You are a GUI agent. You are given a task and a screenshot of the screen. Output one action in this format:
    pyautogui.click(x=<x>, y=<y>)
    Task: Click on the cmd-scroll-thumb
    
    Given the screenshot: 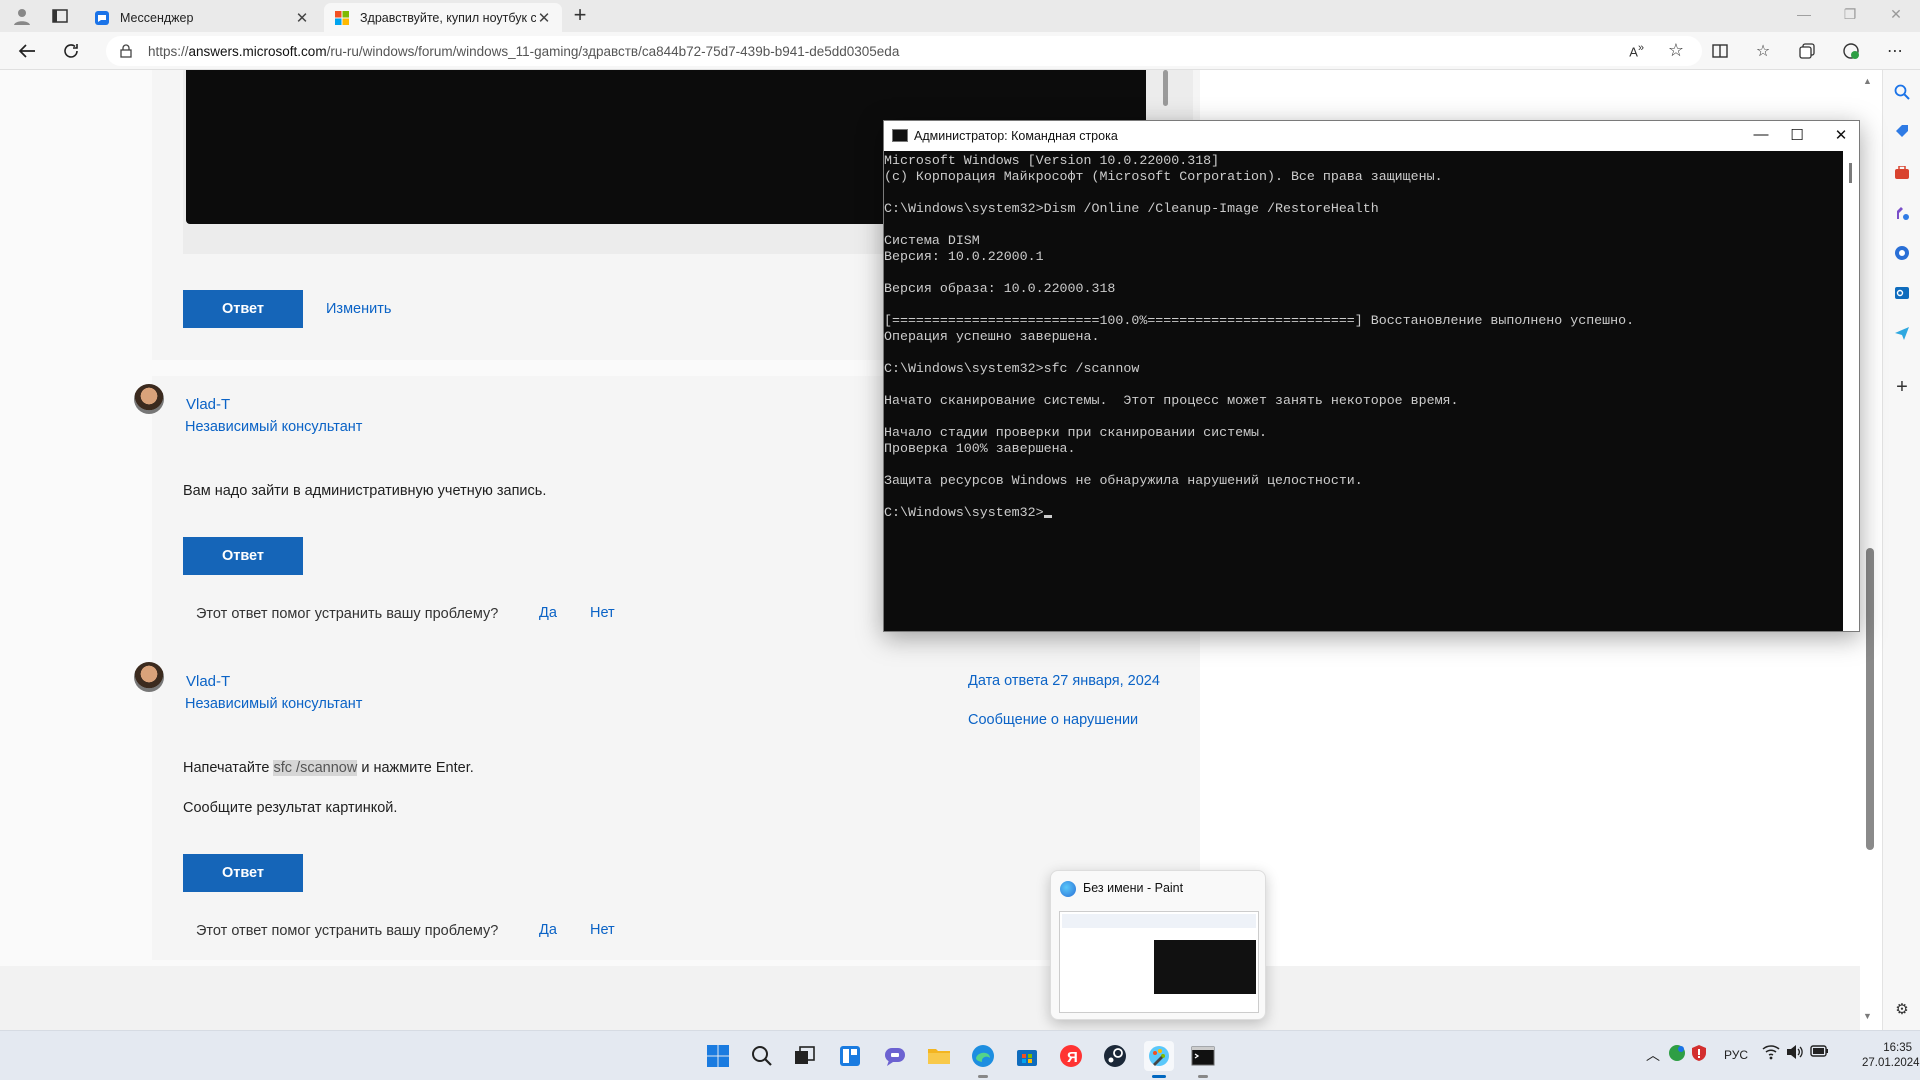 What is the action you would take?
    pyautogui.click(x=1850, y=173)
    